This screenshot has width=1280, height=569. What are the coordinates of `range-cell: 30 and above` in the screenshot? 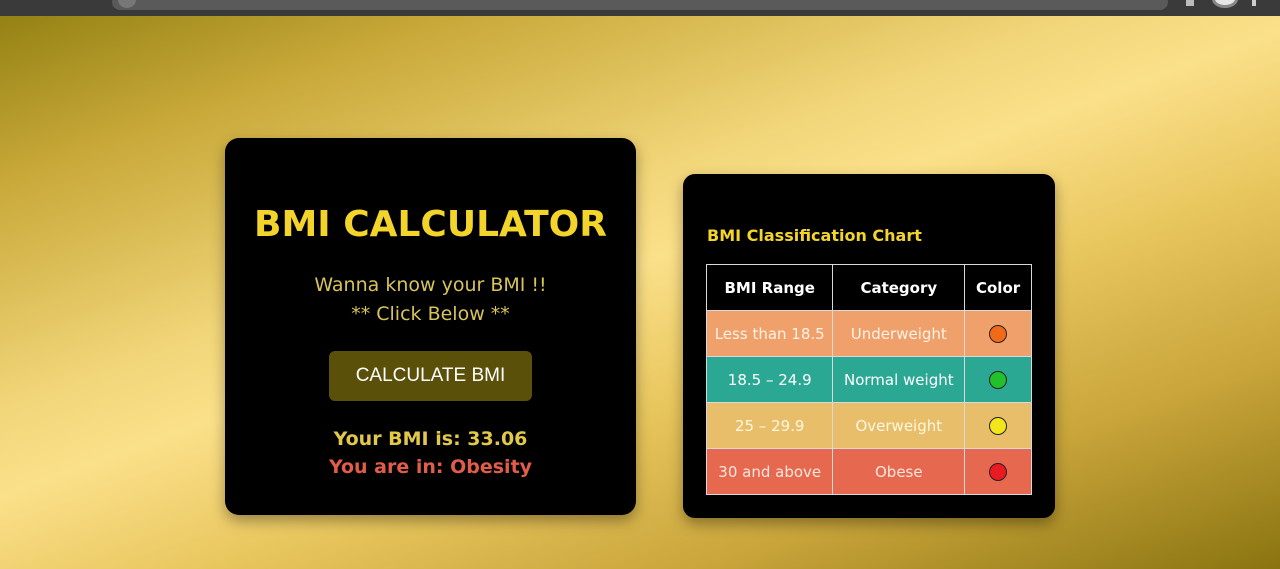 It's located at (769, 471).